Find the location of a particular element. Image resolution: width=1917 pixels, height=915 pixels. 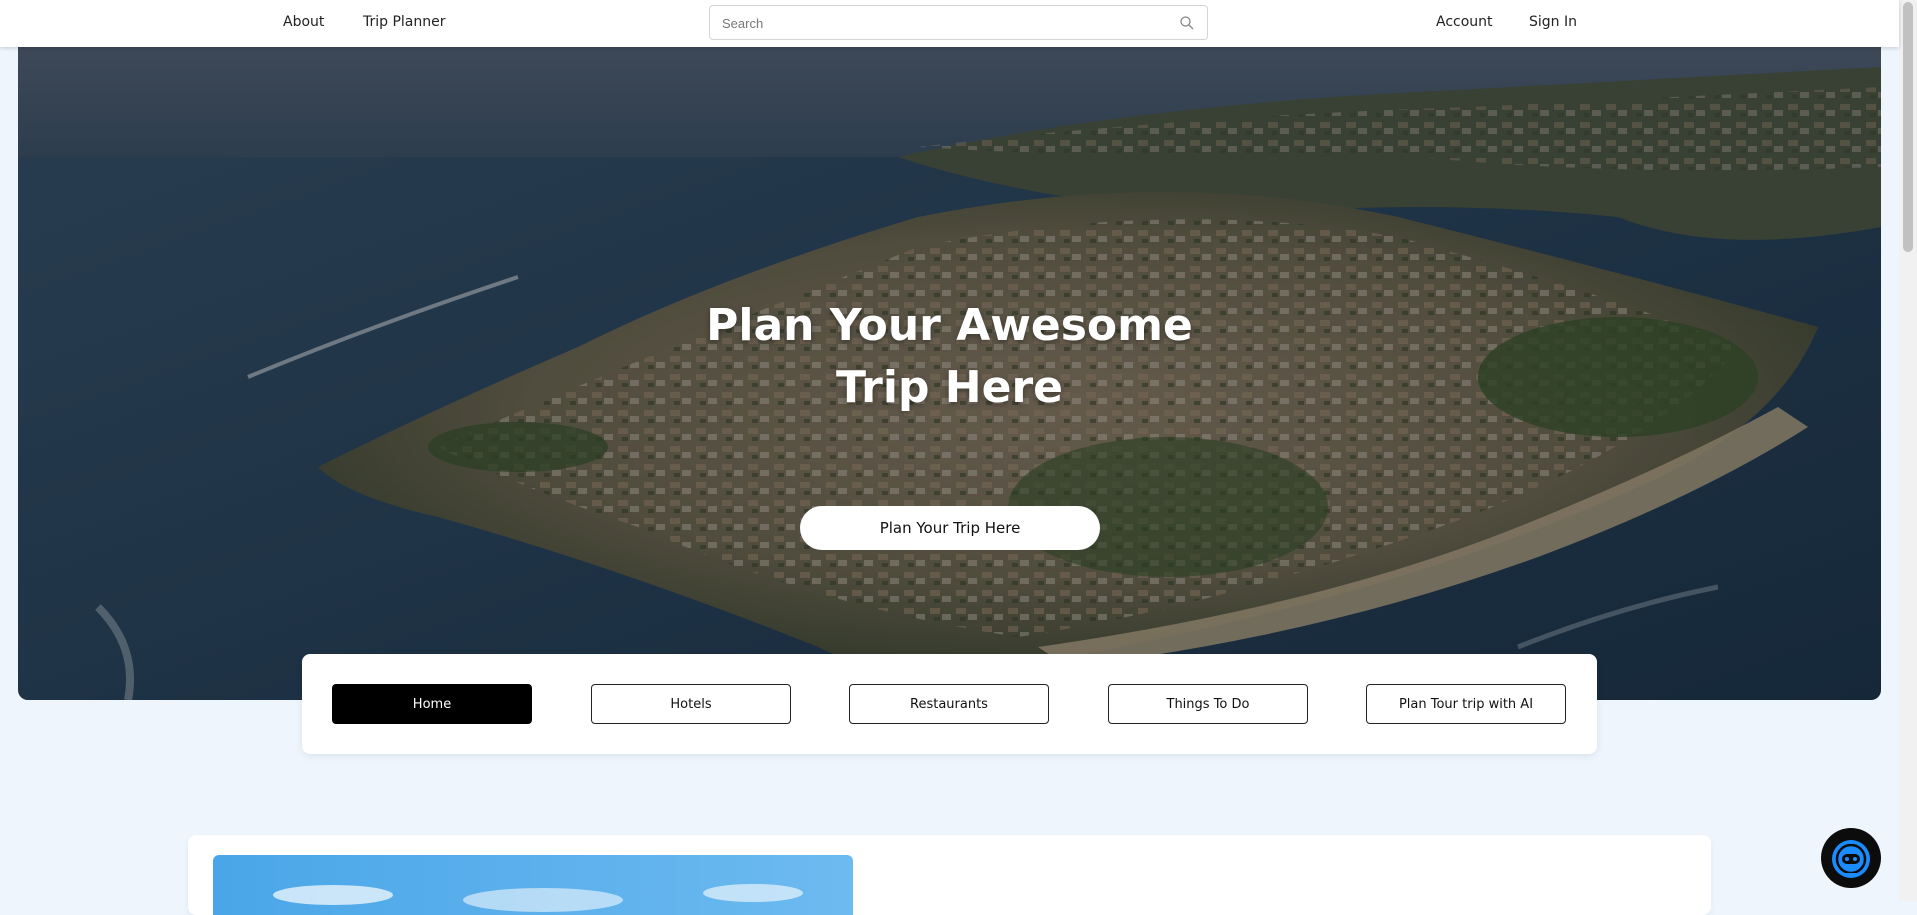

search-bar is located at coordinates (958, 23).